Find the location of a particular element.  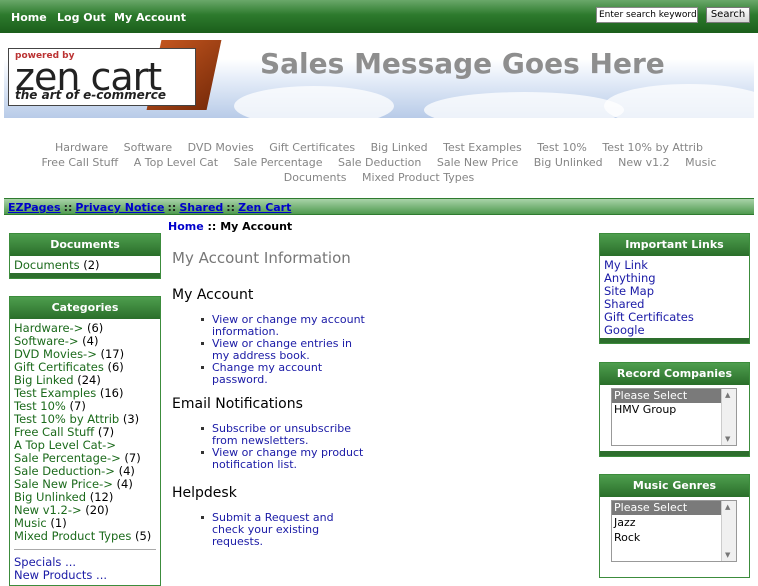

select-option: Rock is located at coordinates (667, 538).